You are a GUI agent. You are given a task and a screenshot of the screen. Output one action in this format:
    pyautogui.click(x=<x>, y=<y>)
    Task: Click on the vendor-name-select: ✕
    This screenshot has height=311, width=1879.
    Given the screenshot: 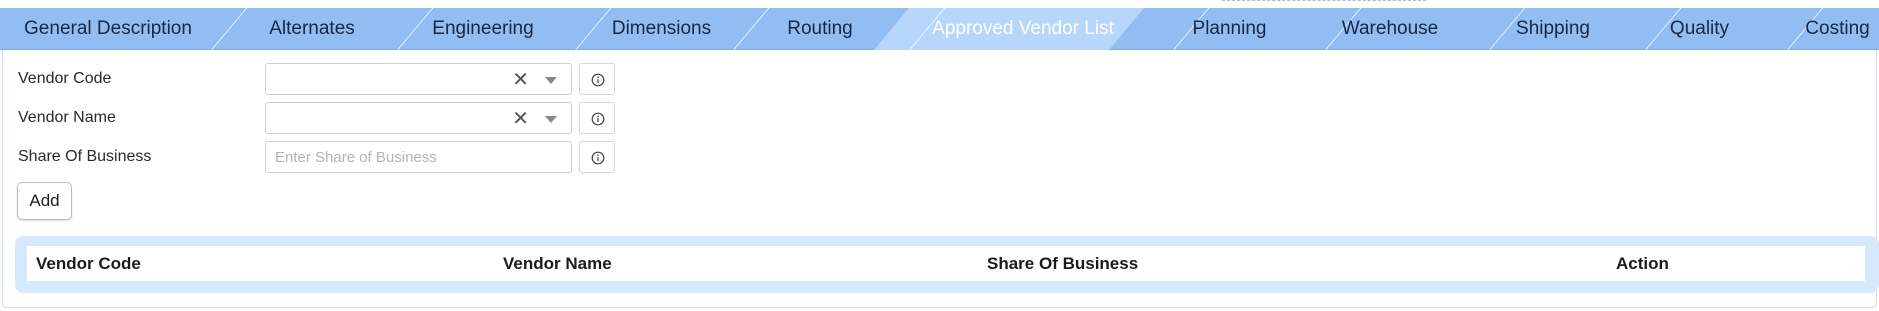 What is the action you would take?
    pyautogui.click(x=418, y=118)
    